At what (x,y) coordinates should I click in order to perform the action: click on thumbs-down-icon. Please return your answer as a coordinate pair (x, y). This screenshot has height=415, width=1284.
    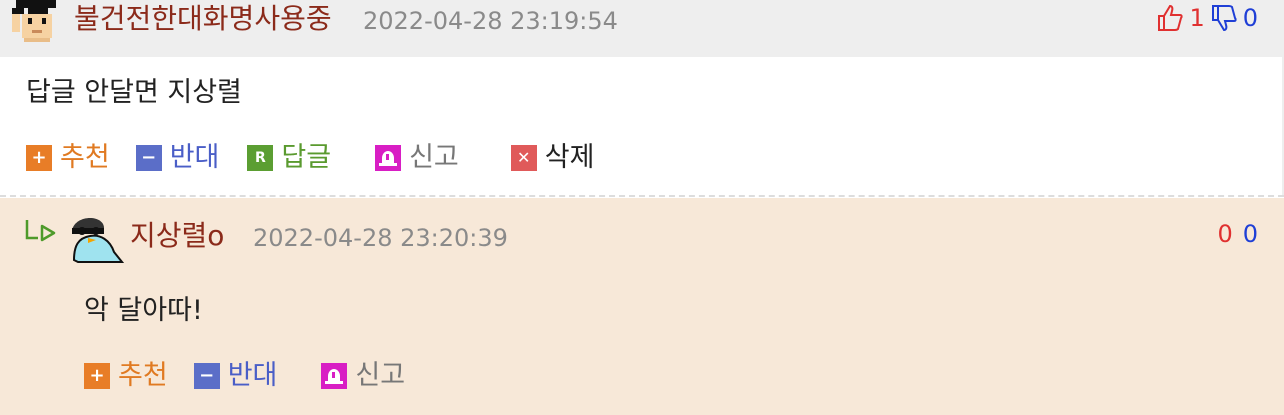
    Looking at the image, I should click on (1224, 18).